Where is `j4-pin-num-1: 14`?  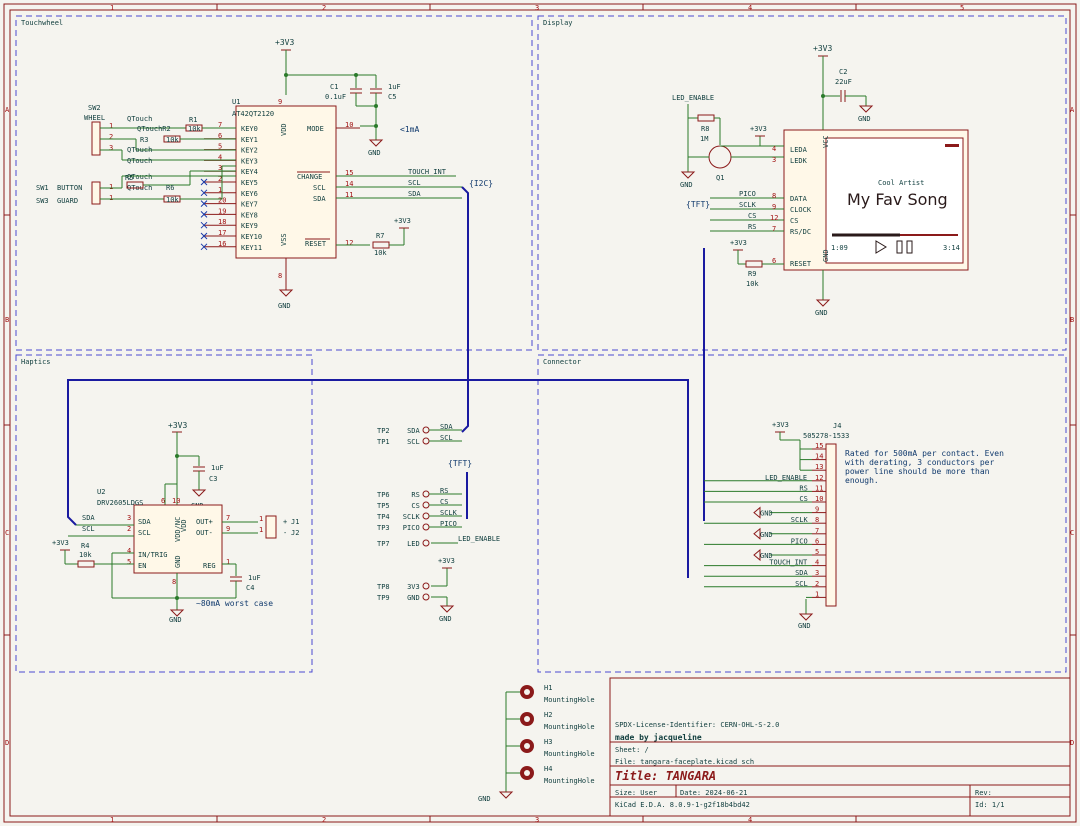
j4-pin-num-1: 14 is located at coordinates (819, 457).